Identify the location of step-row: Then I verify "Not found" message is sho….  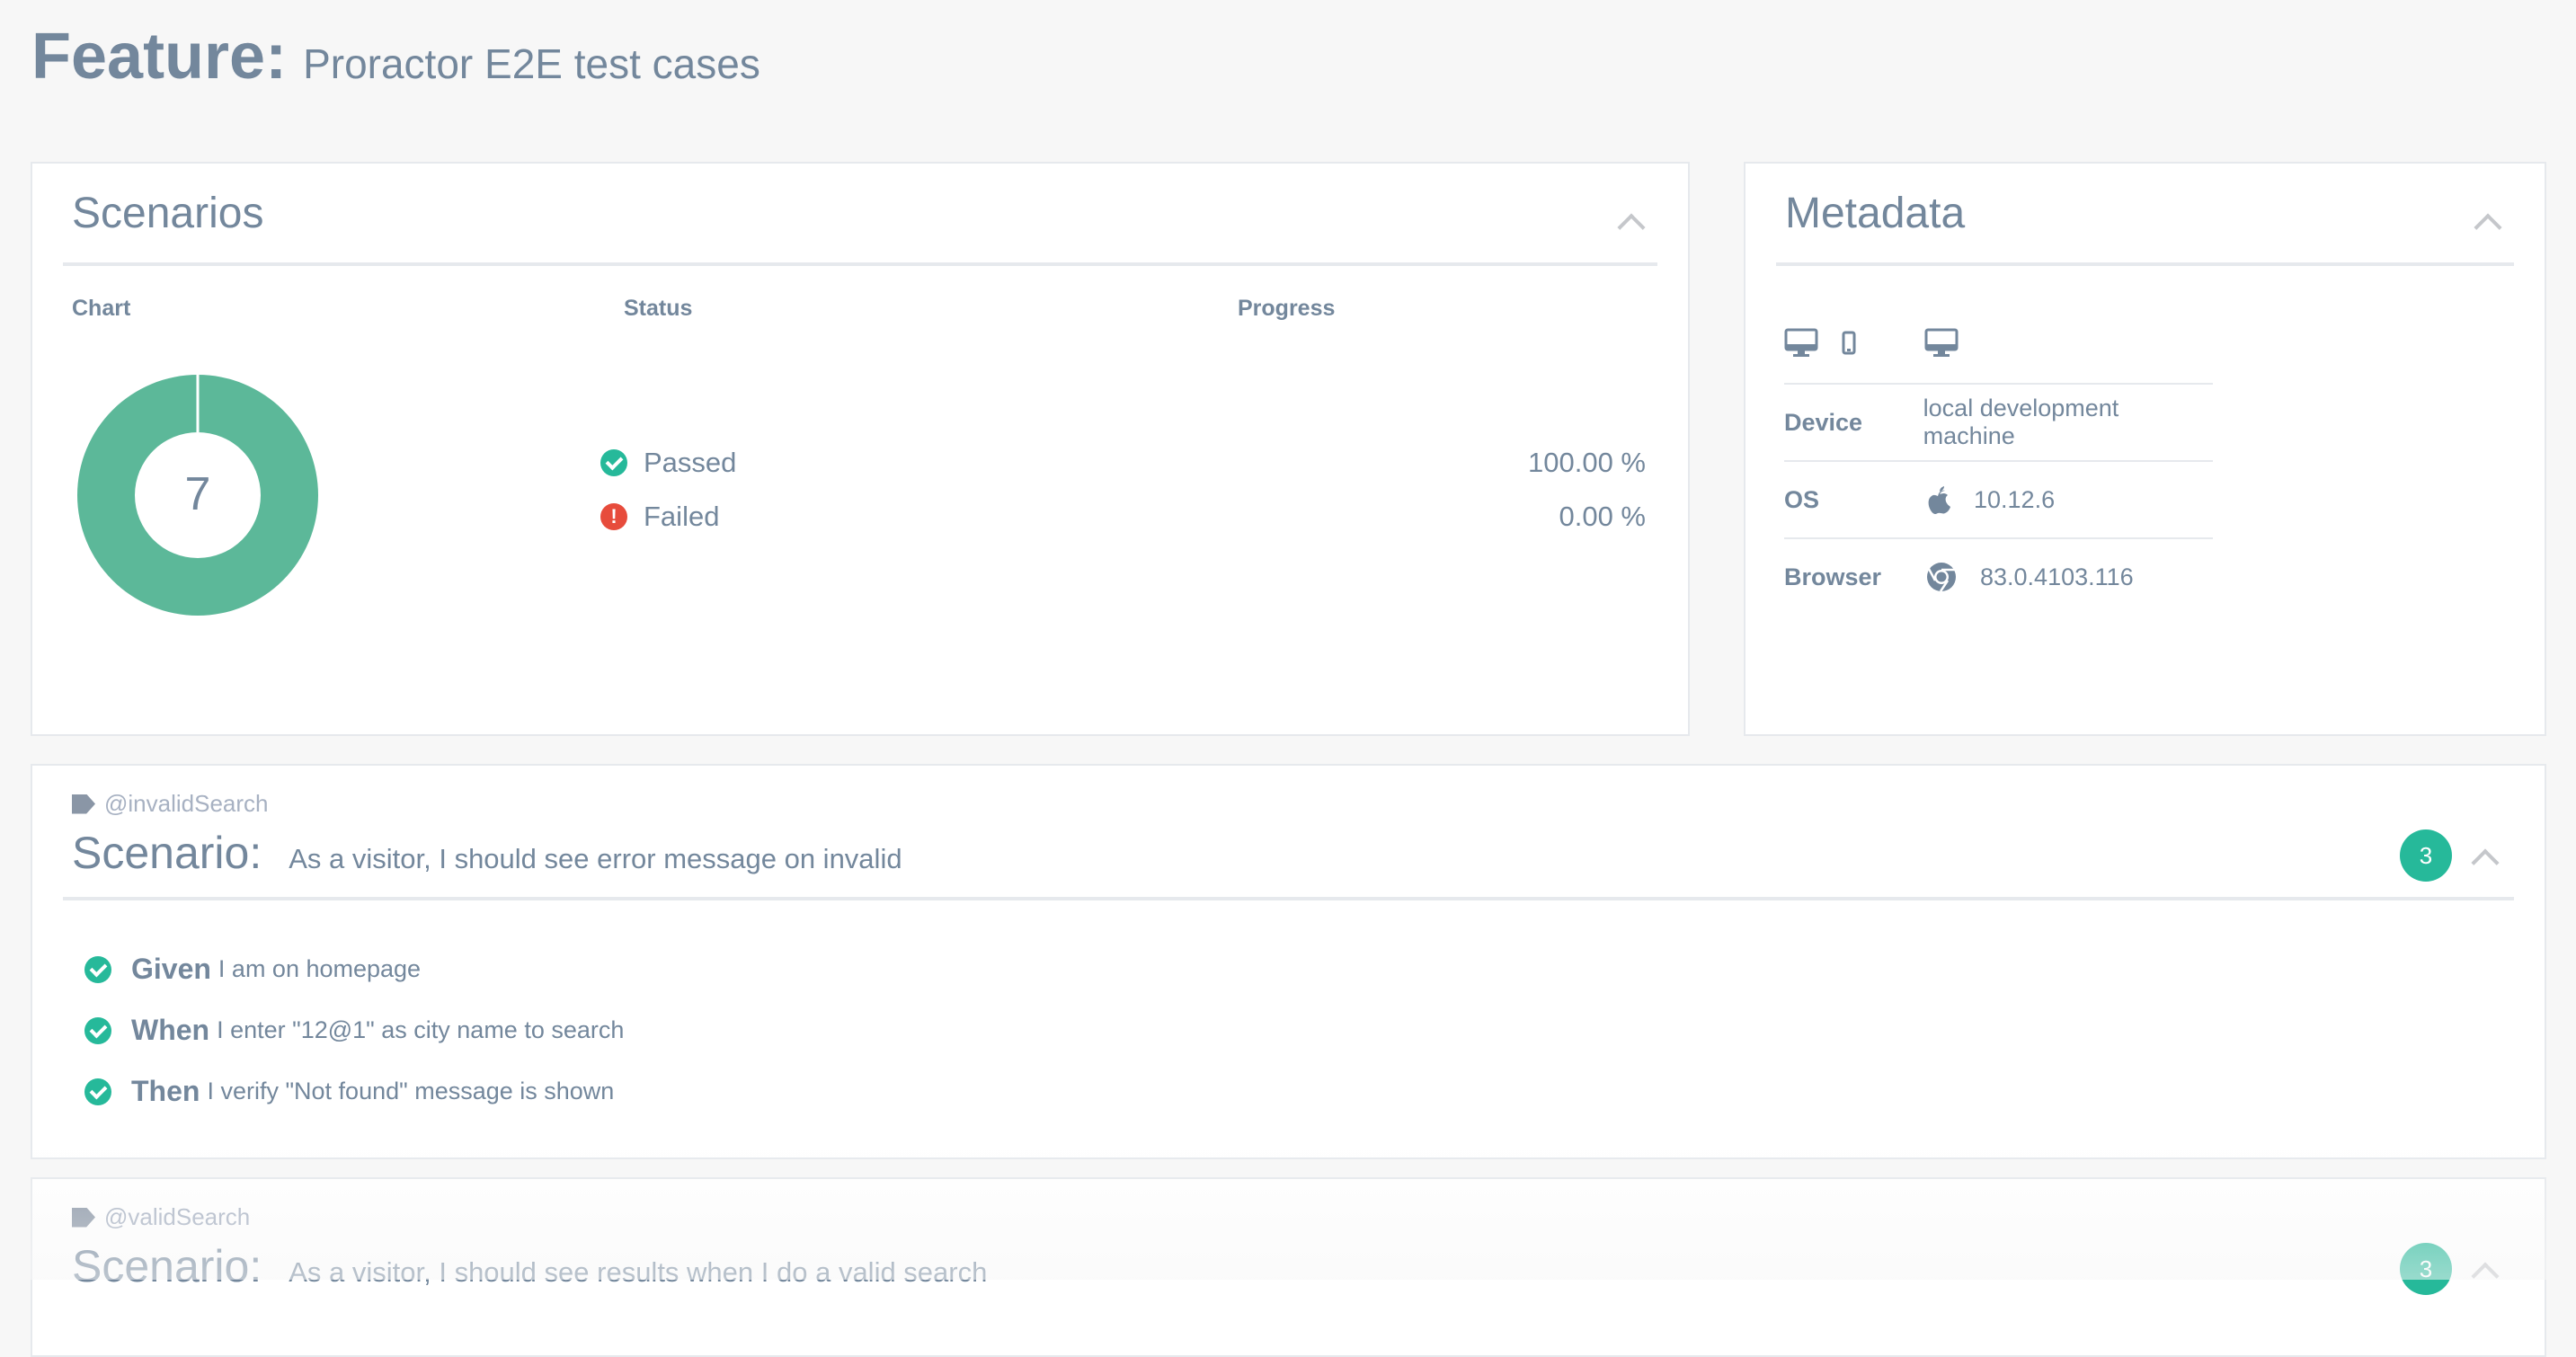
(349, 1091).